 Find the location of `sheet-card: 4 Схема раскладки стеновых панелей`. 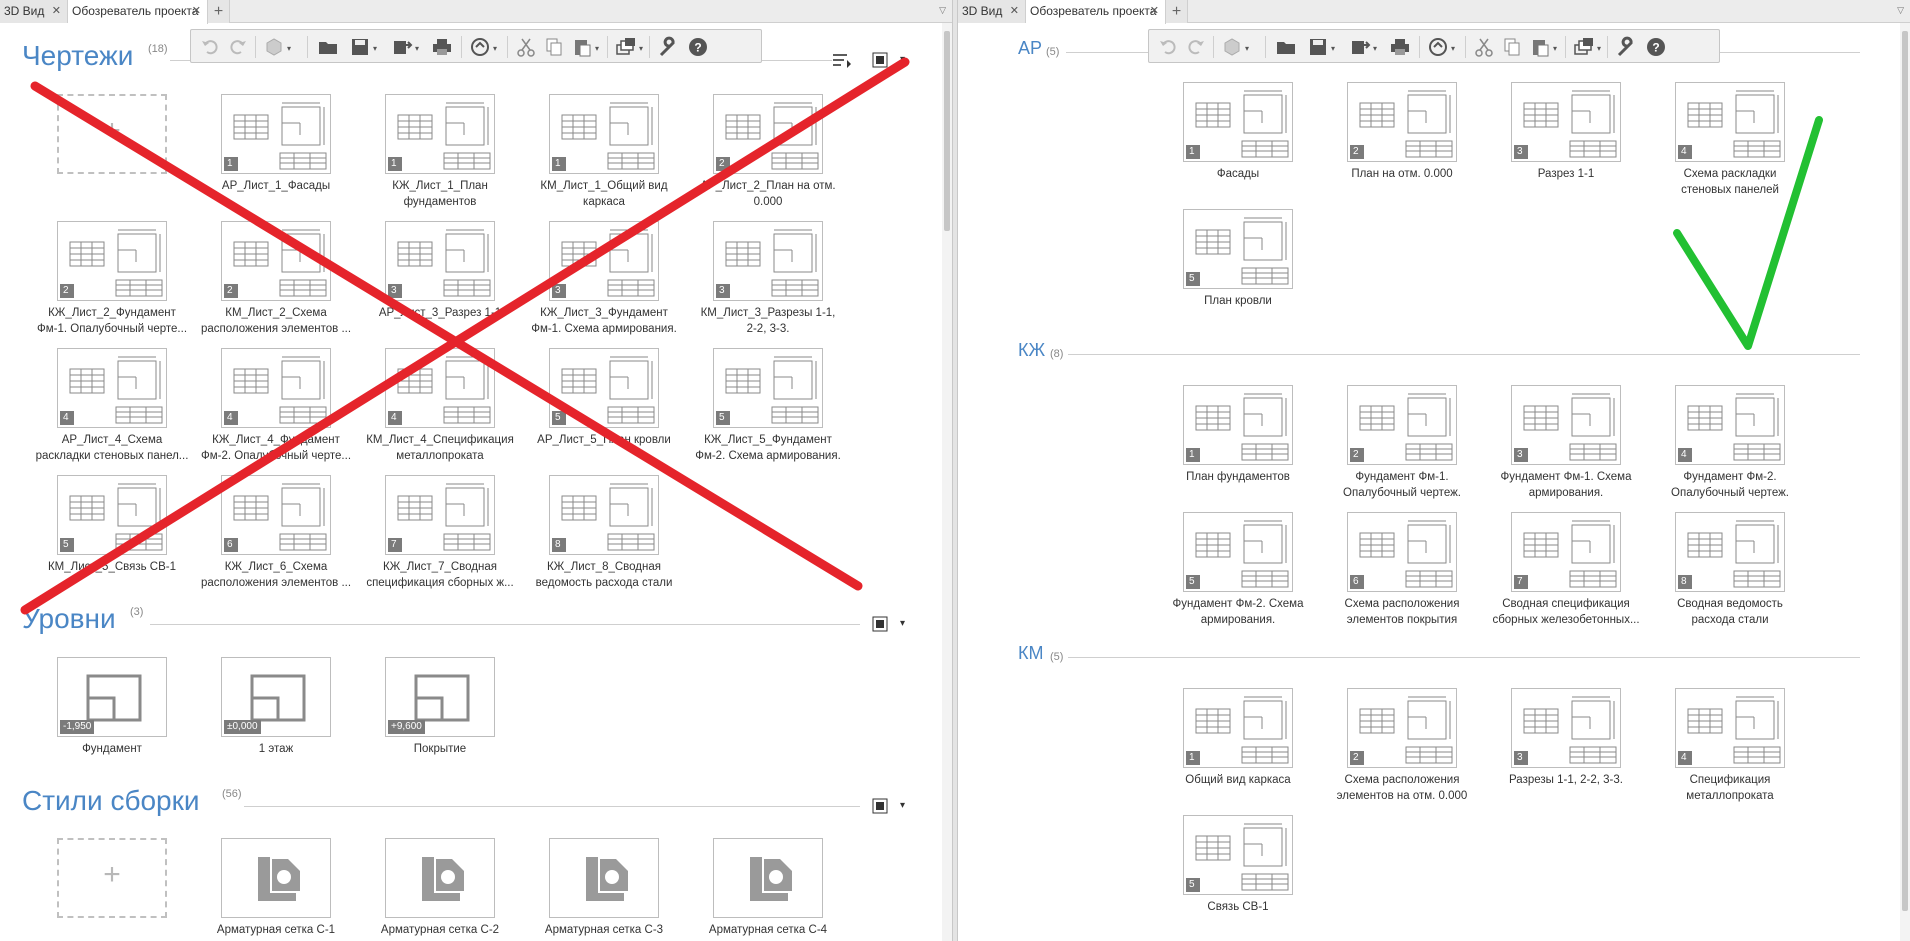

sheet-card: 4 Схема раскладки стеновых панелей is located at coordinates (1730, 147).